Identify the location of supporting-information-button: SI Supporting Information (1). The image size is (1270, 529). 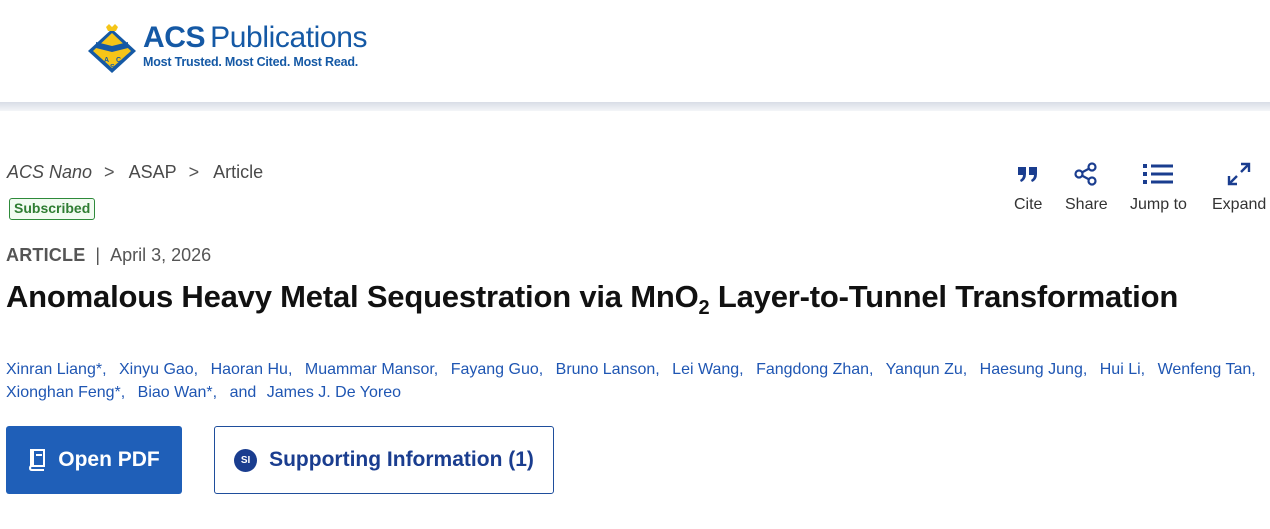
(384, 460).